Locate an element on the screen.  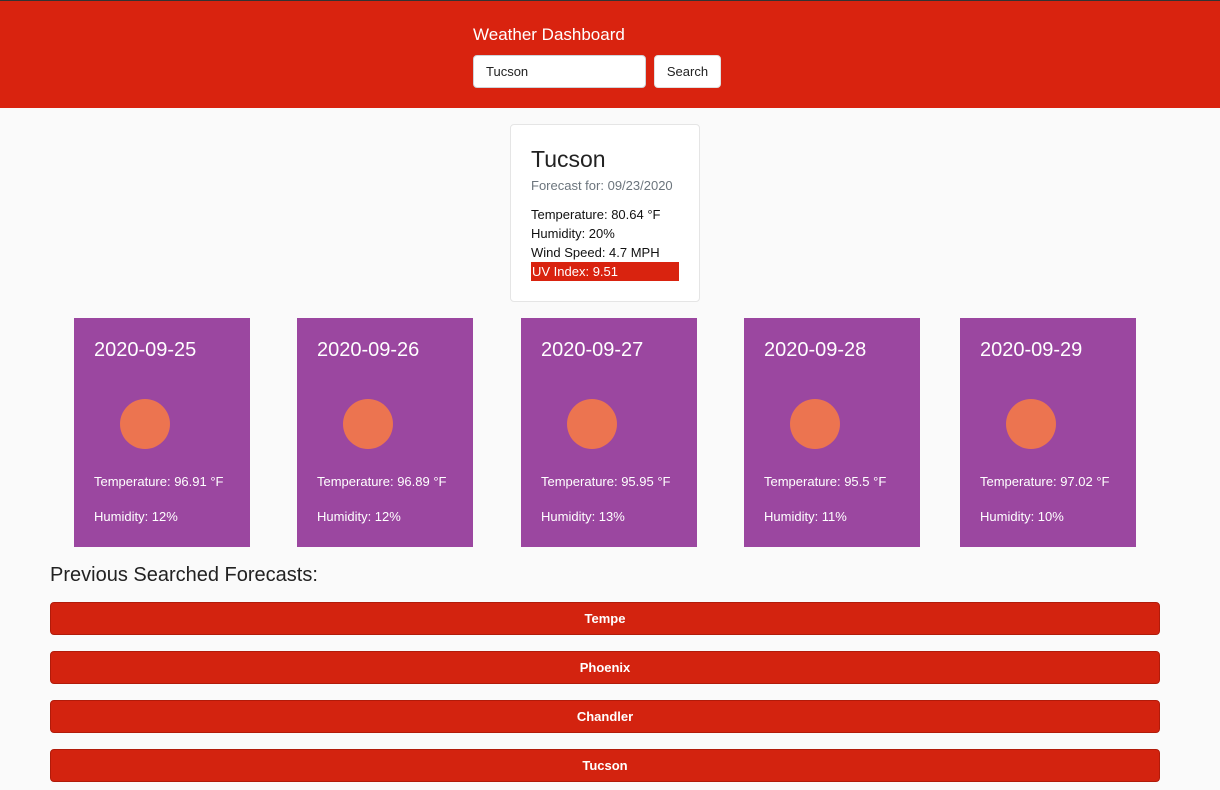
city-search-input is located at coordinates (559, 71).